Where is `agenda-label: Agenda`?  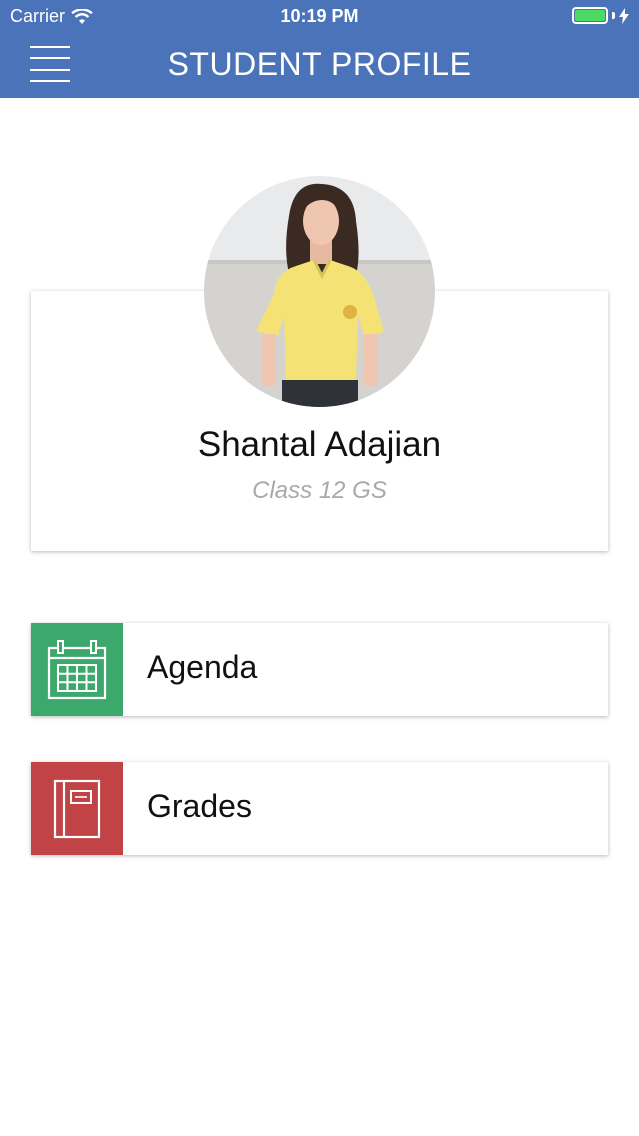 agenda-label: Agenda is located at coordinates (202, 667).